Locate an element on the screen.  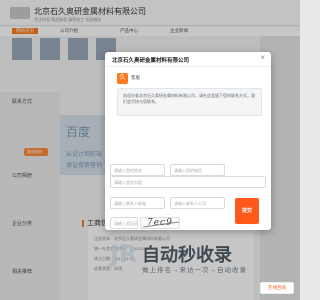
message-field: 请输入留言内容 is located at coordinates (188, 182).